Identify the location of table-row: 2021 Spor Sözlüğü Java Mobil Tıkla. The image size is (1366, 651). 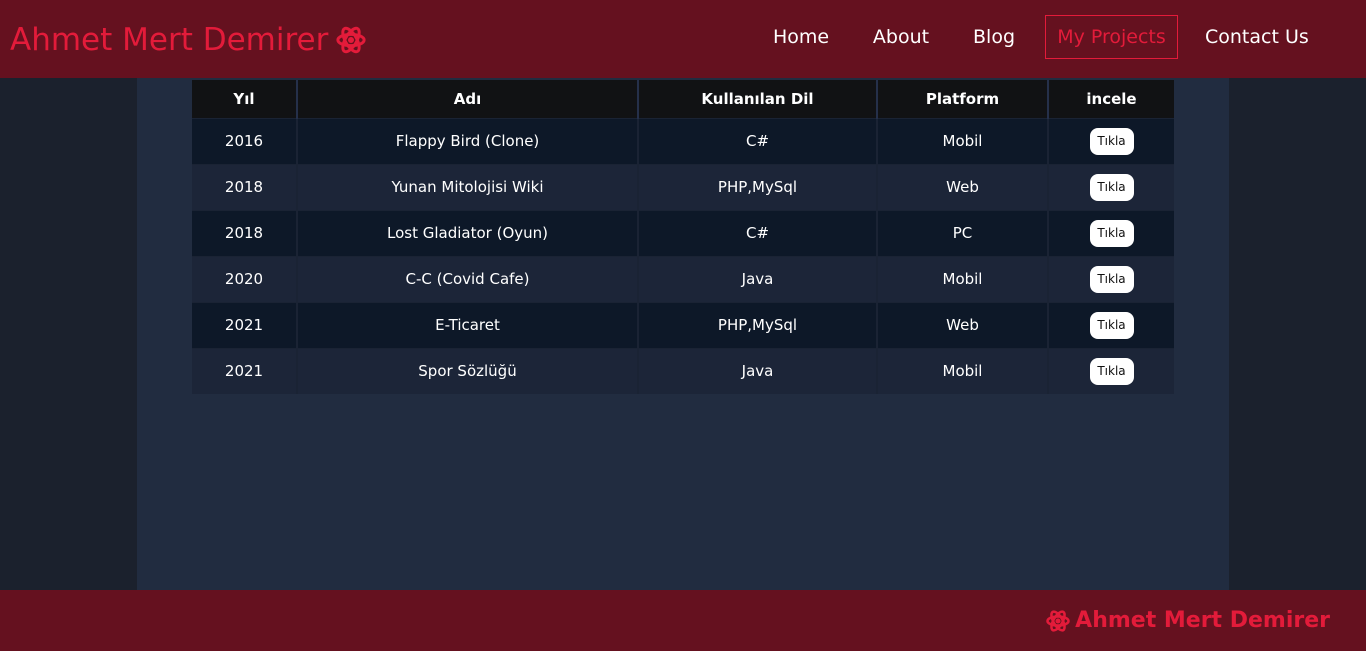
(683, 370).